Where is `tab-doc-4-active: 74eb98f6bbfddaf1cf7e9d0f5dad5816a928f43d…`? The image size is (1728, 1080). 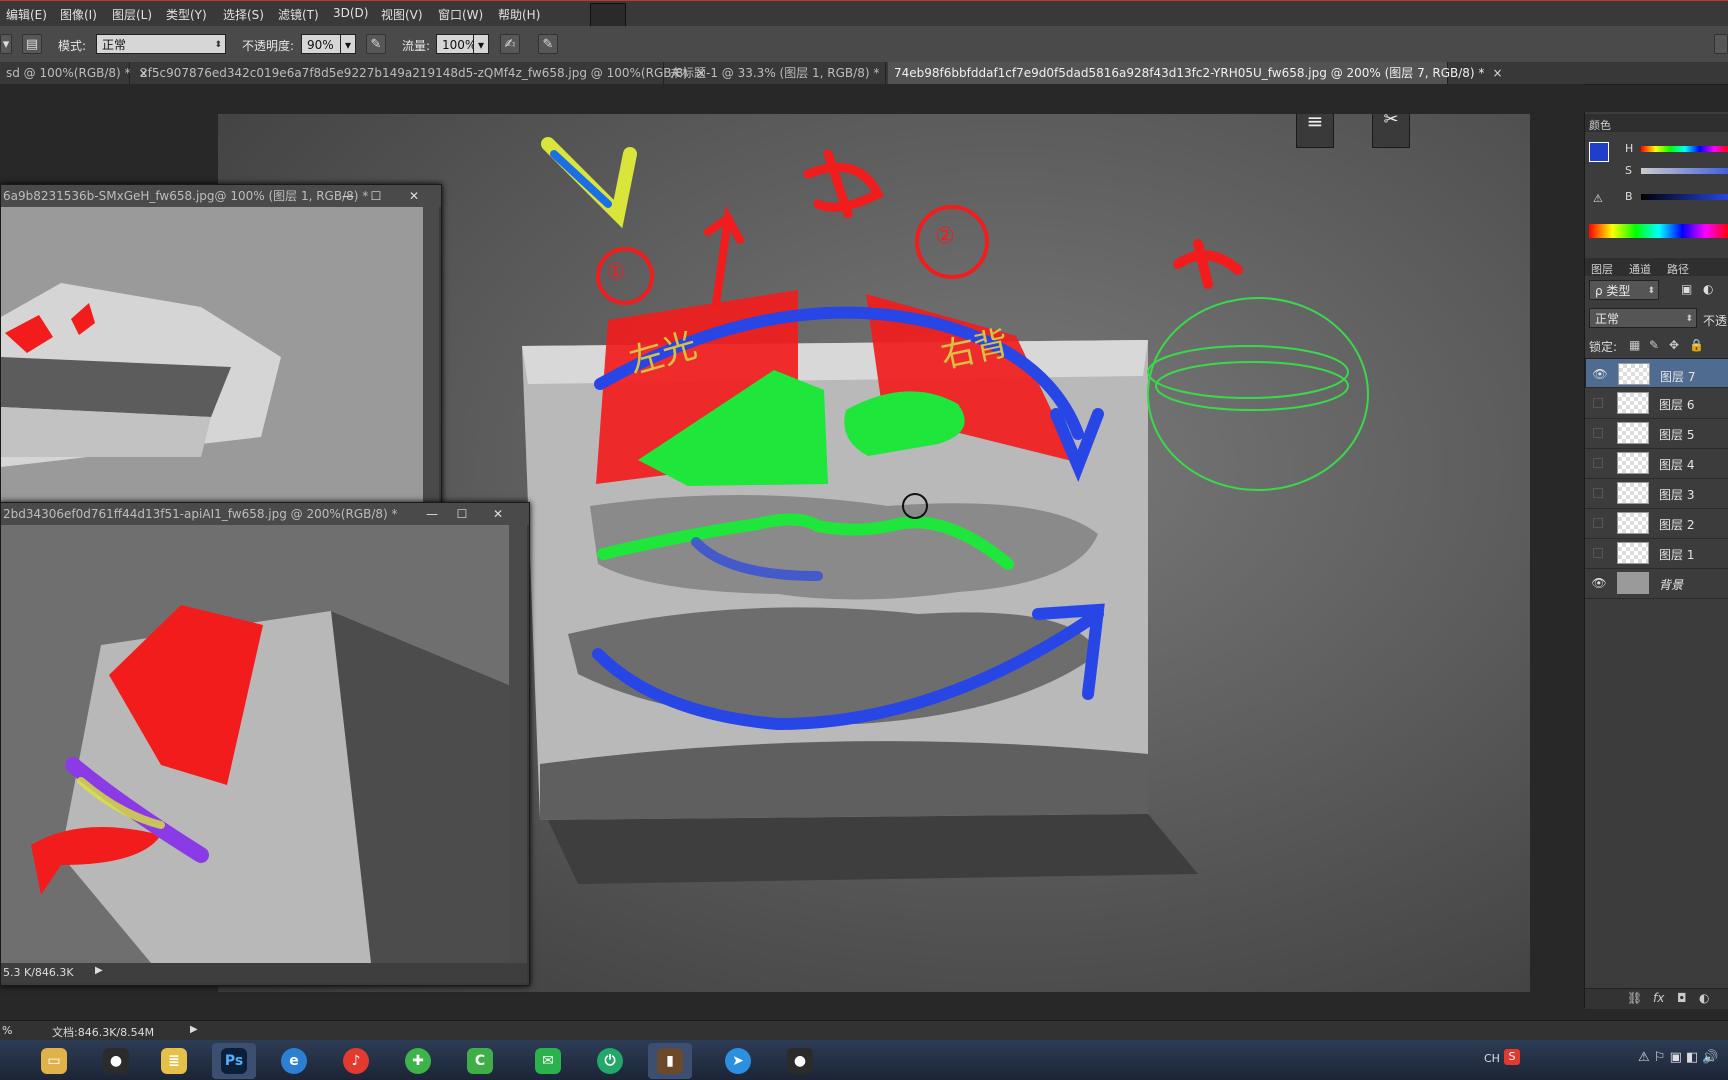
tab-doc-4-active: 74eb98f6bbfddaf1cf7e9d0f5dad5816a928f43d… is located at coordinates (1195, 73).